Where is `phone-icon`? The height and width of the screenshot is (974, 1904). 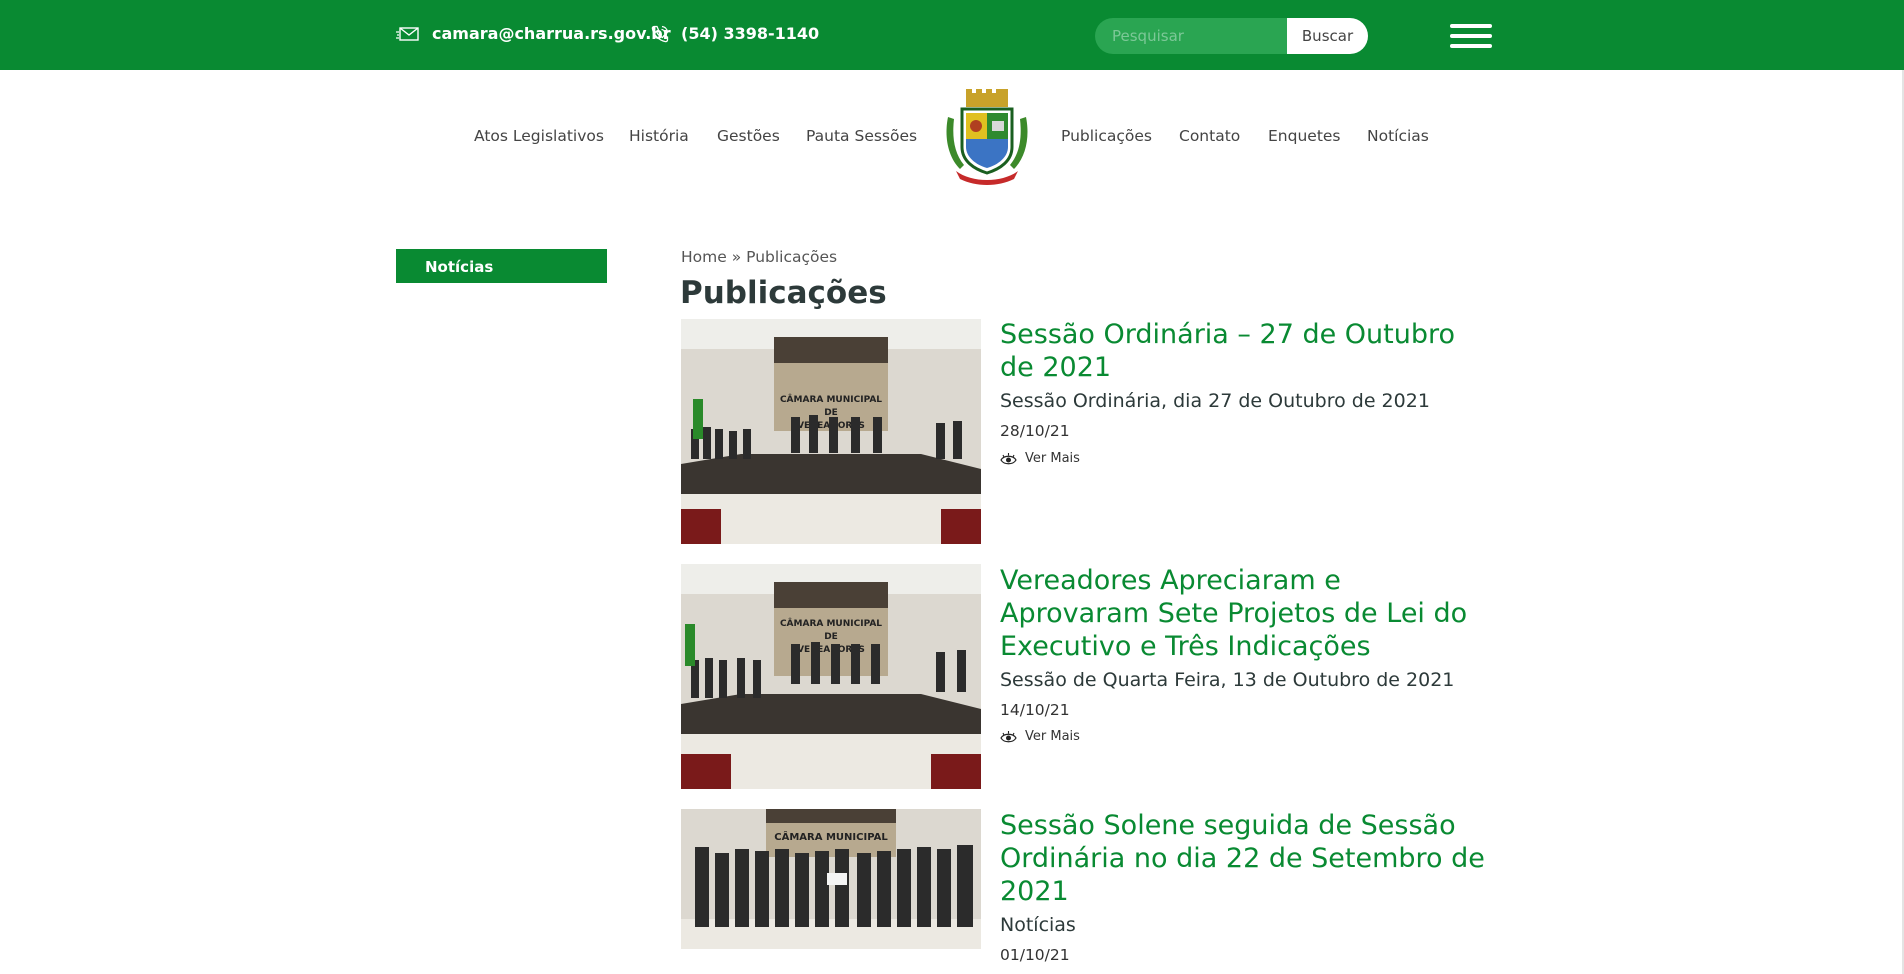 phone-icon is located at coordinates (660, 33).